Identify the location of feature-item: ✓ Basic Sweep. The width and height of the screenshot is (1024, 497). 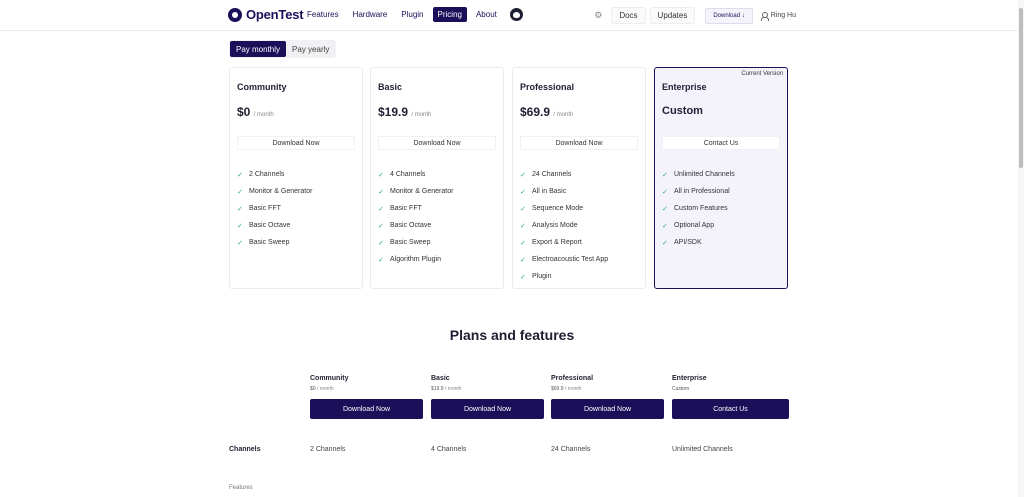
(274, 242).